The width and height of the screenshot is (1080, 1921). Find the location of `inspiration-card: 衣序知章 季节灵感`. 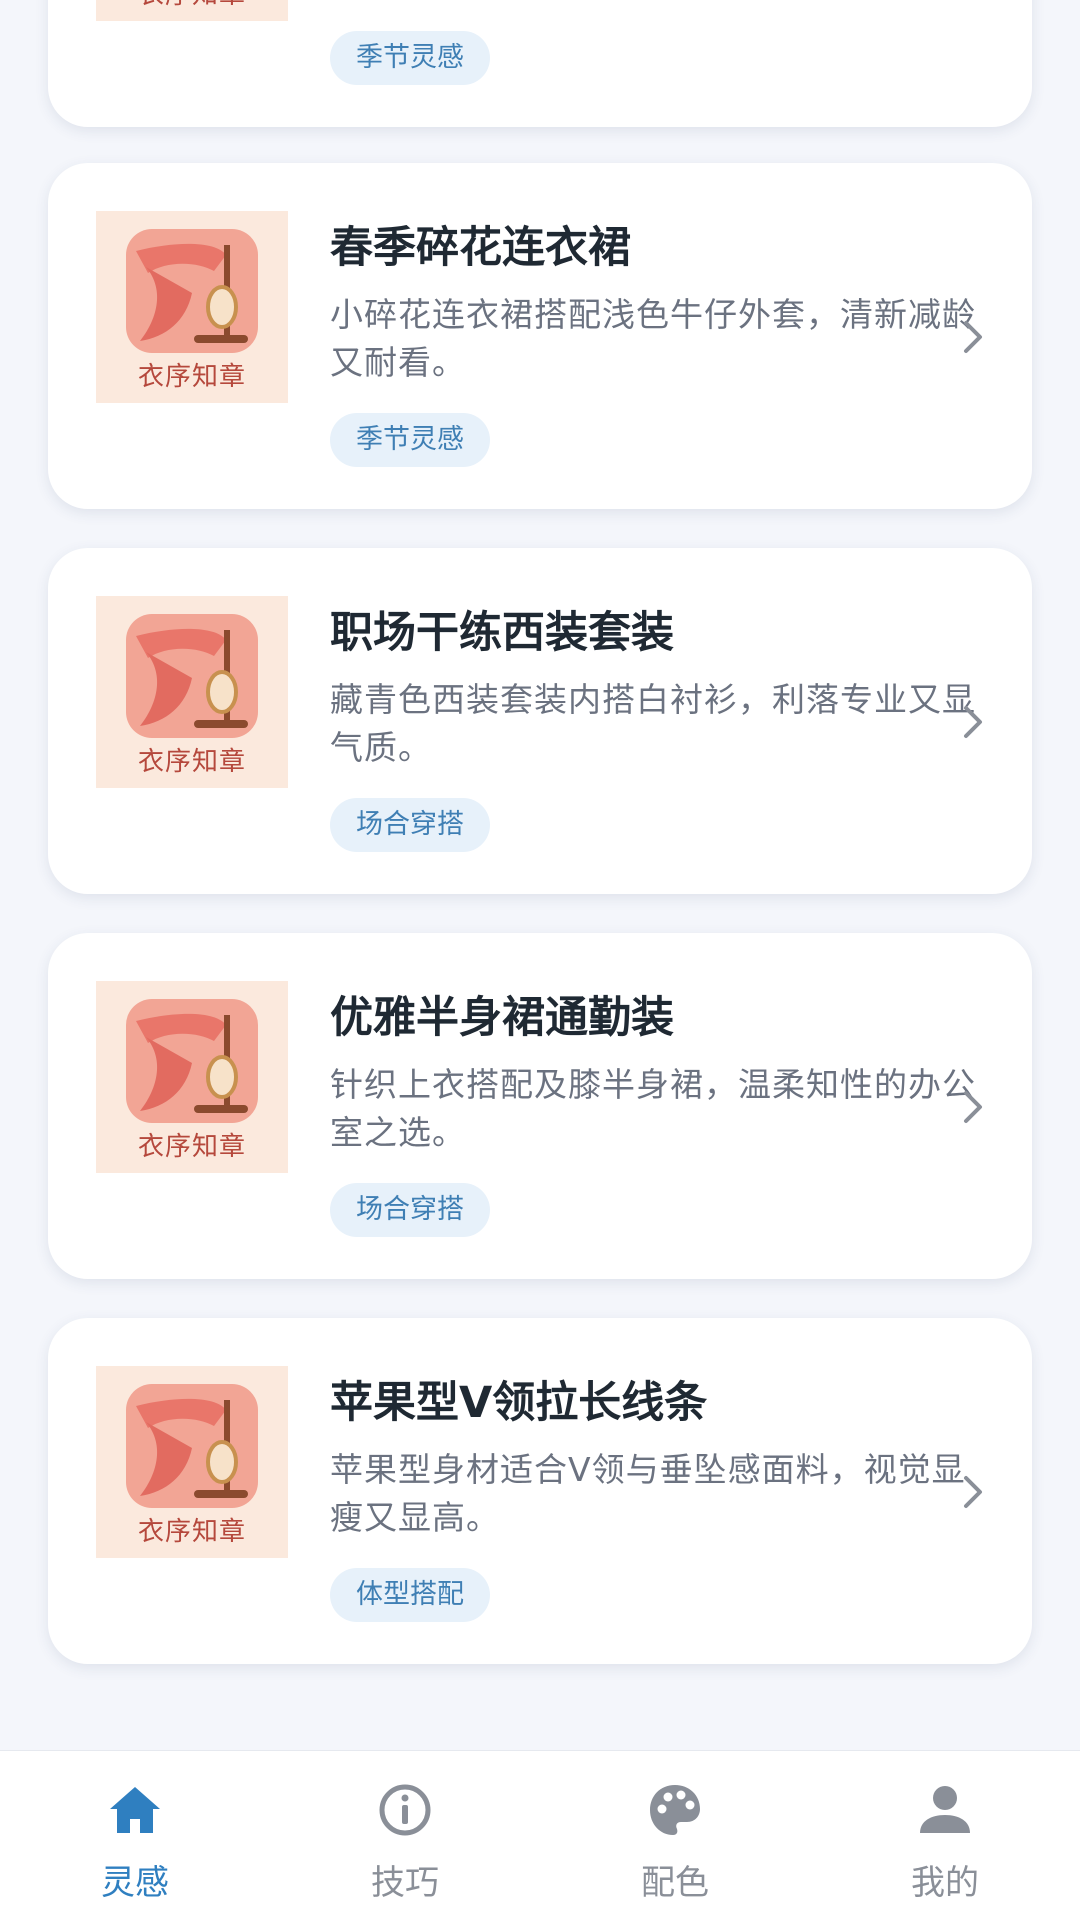

inspiration-card: 衣序知章 季节灵感 is located at coordinates (540, 63).